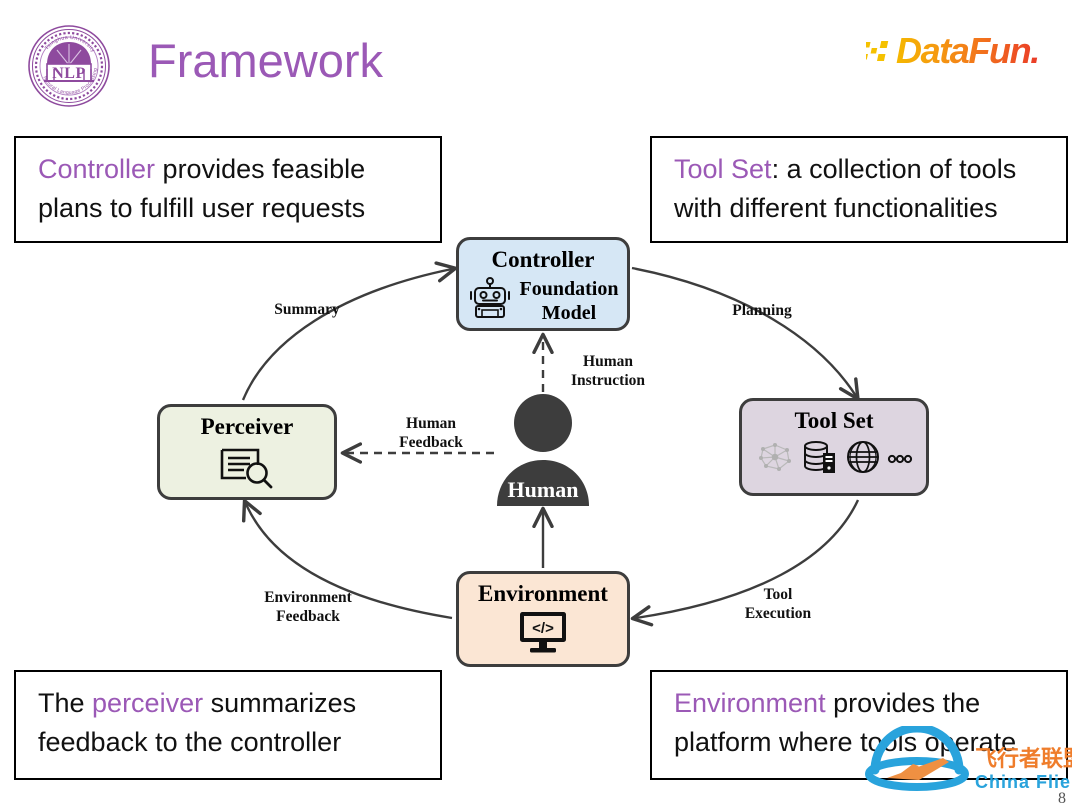 This screenshot has width=1080, height=810. I want to click on node-controller-title: Controller, so click(543, 259).